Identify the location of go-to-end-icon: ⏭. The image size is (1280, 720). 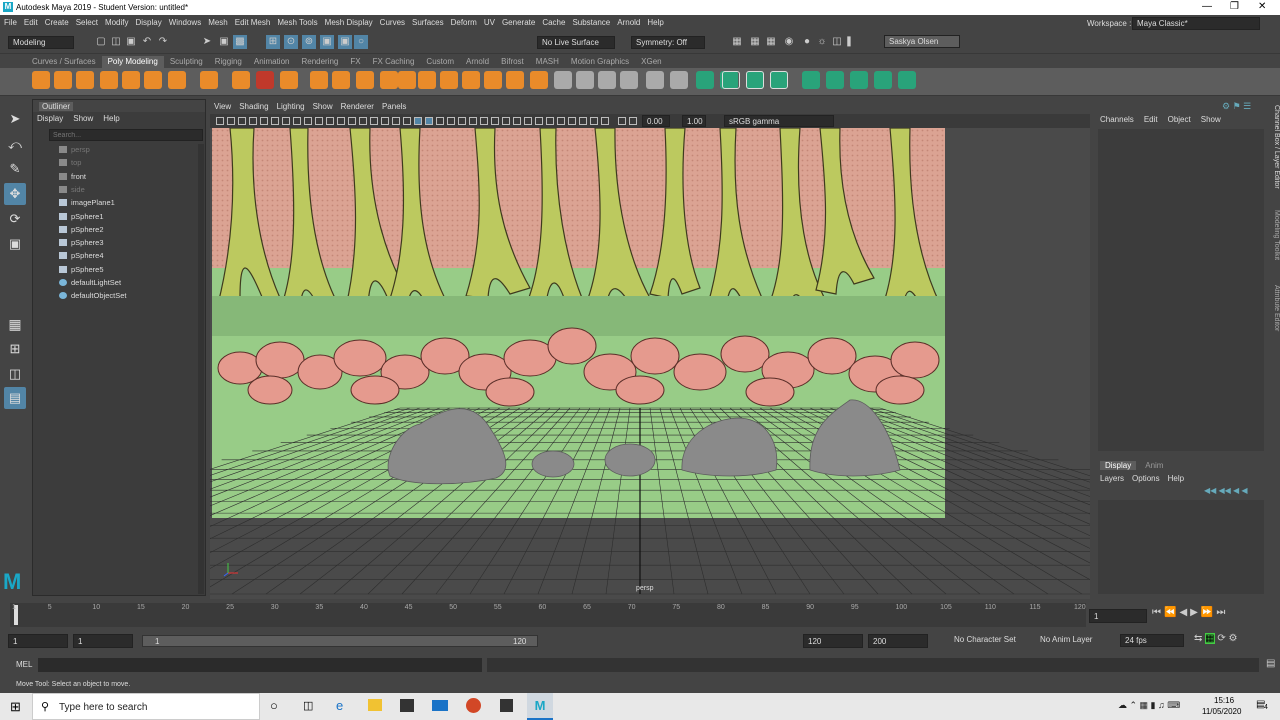
(1222, 612).